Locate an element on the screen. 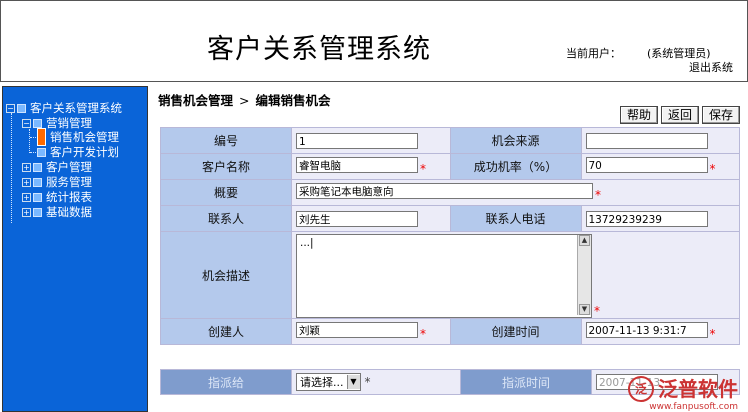 Image resolution: width=748 pixels, height=412 pixels. assignee-label: 指派给 is located at coordinates (226, 382).